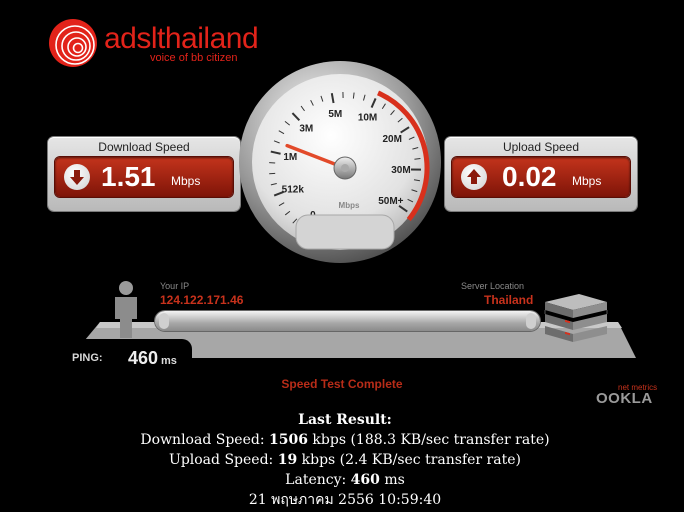 This screenshot has width=684, height=512. Describe the element at coordinates (392, 139) in the screenshot. I see `gauge-tick-label: 20M` at that location.